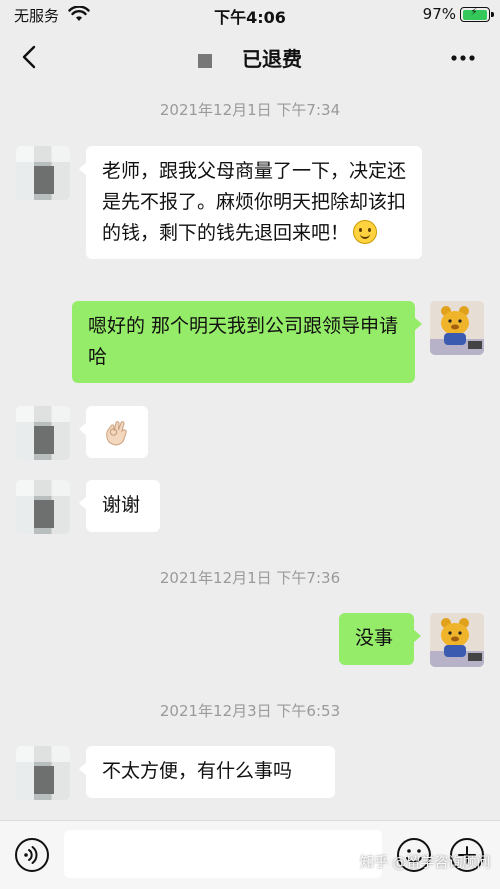 This screenshot has width=500, height=889. I want to click on redacted-name-block, so click(205, 60).